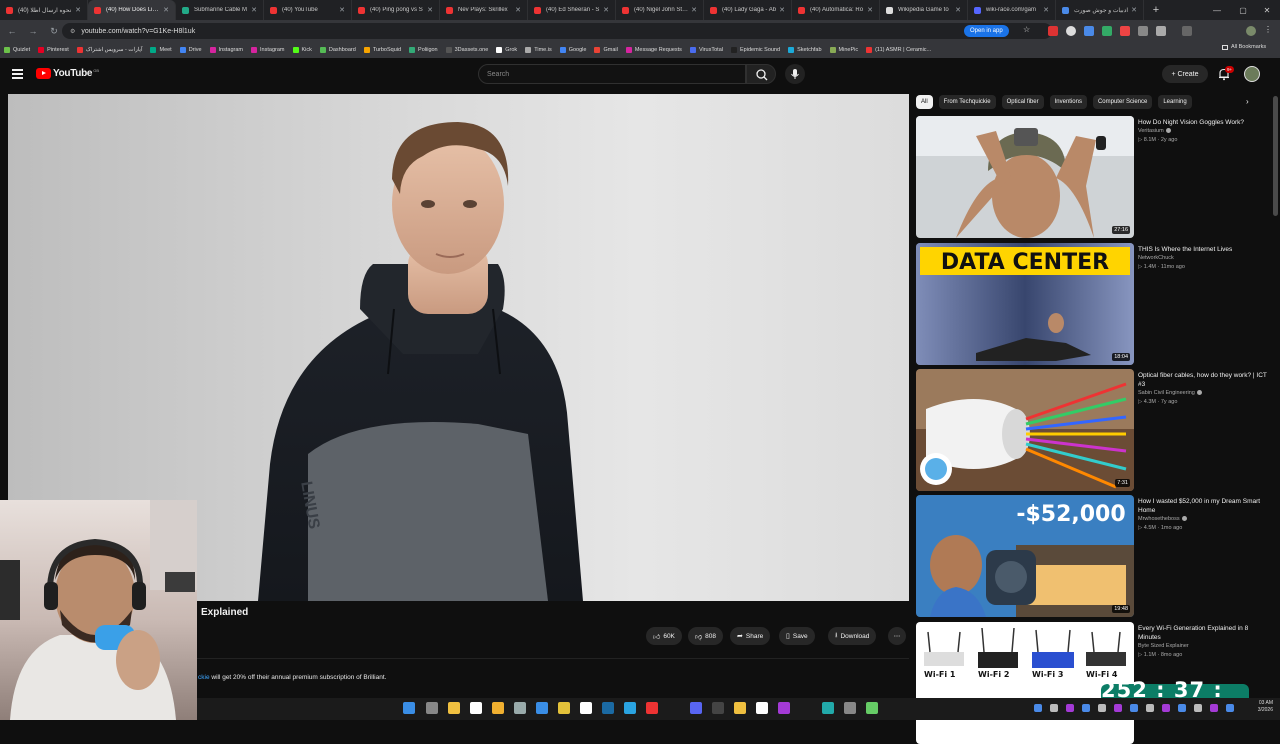 The image size is (1280, 744). I want to click on bookmark-item: Meet, so click(161, 50).